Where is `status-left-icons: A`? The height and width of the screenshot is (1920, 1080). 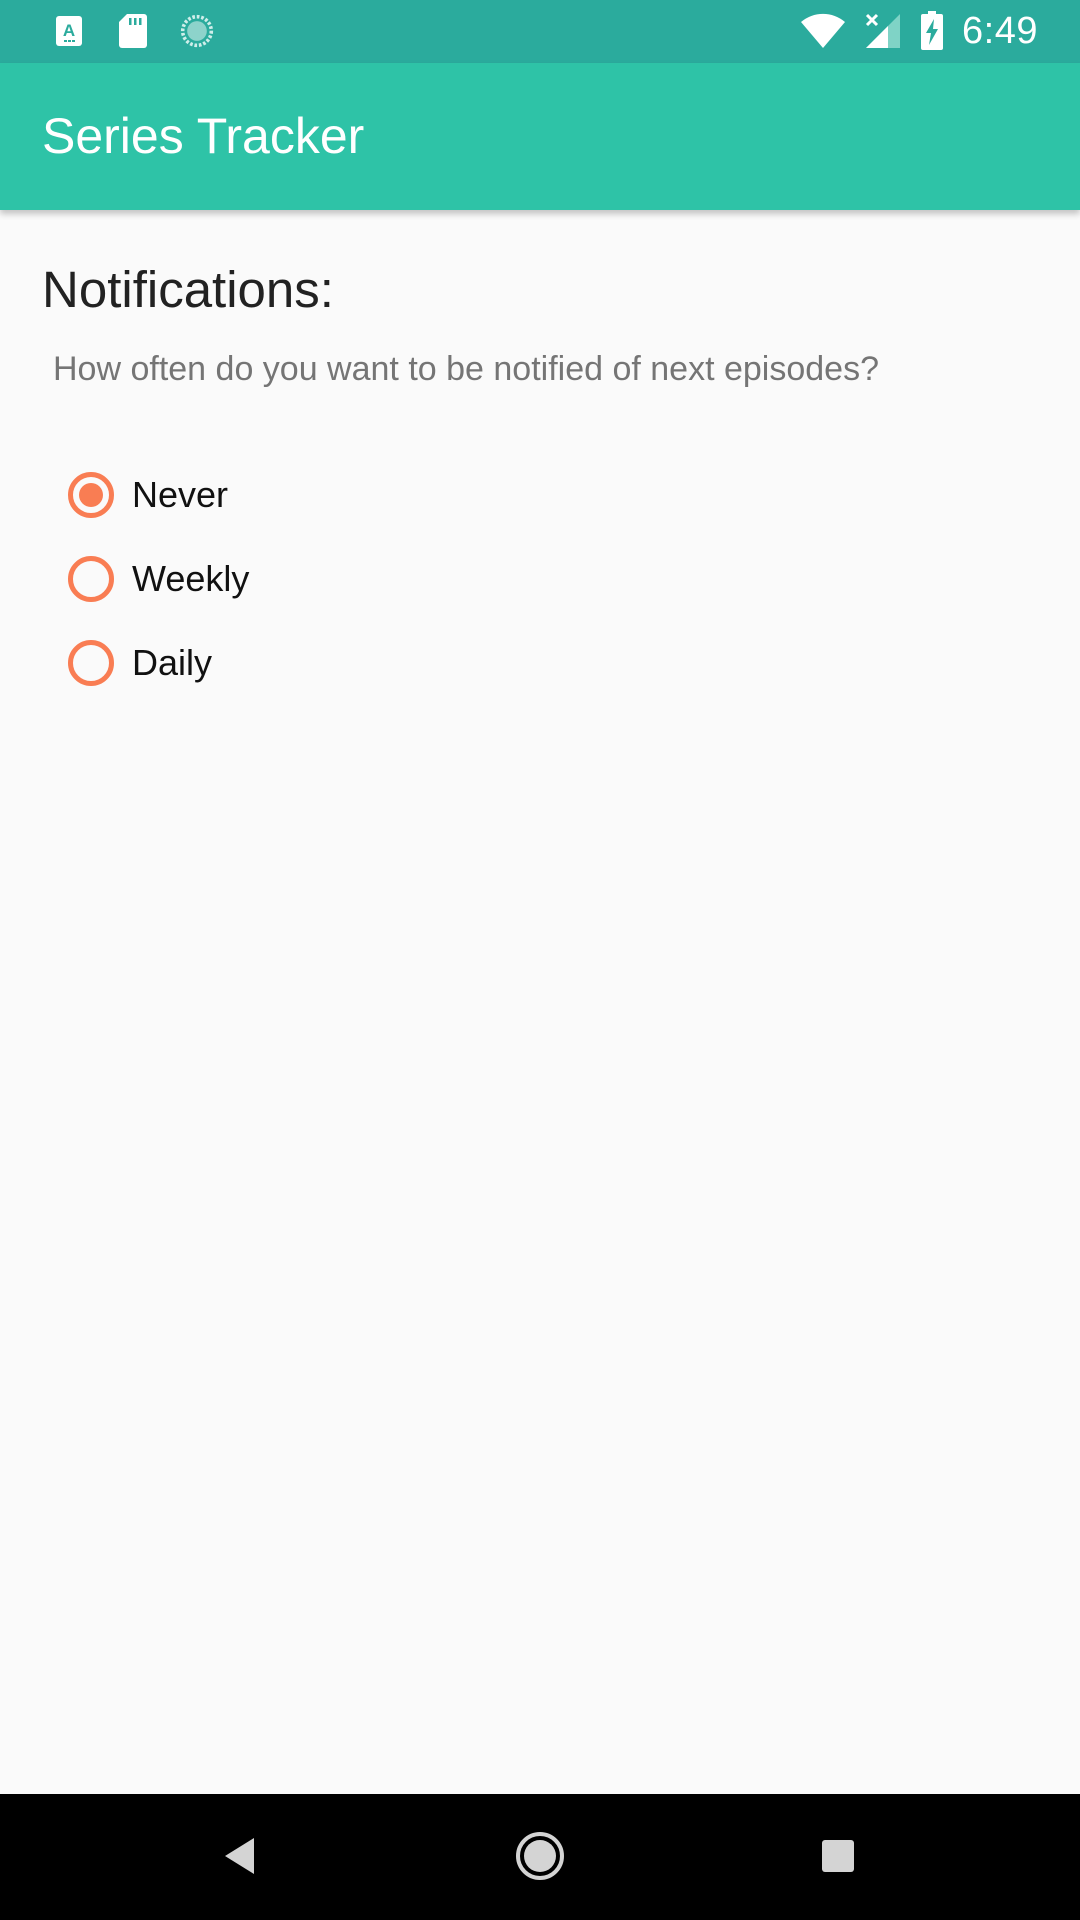 status-left-icons: A is located at coordinates (148, 31).